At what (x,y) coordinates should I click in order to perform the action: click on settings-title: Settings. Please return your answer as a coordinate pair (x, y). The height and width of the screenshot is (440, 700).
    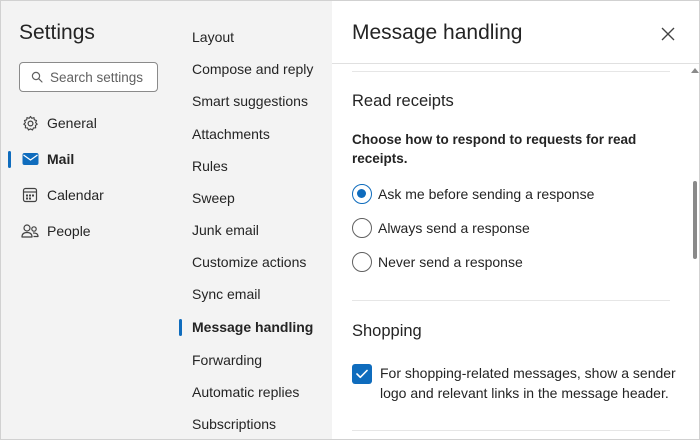
    Looking at the image, I should click on (57, 32).